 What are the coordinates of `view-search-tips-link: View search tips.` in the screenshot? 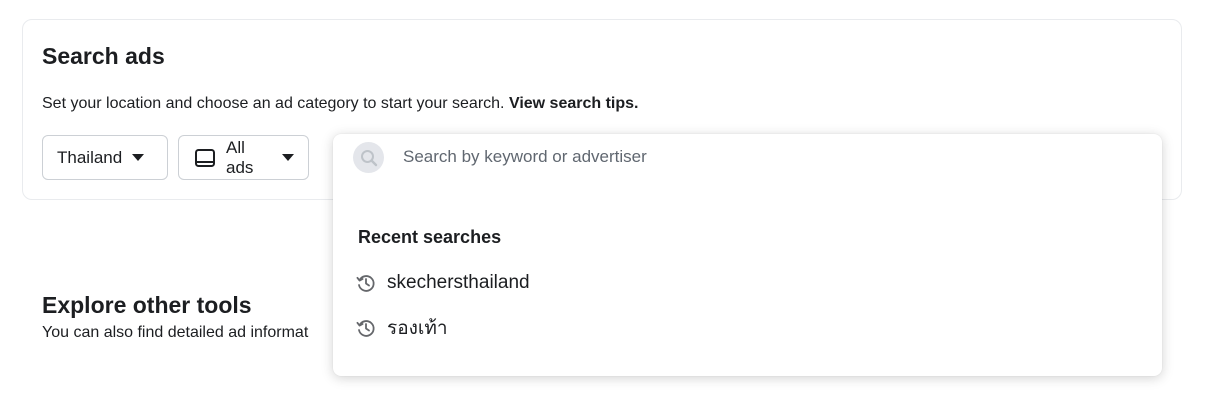 It's located at (574, 103).